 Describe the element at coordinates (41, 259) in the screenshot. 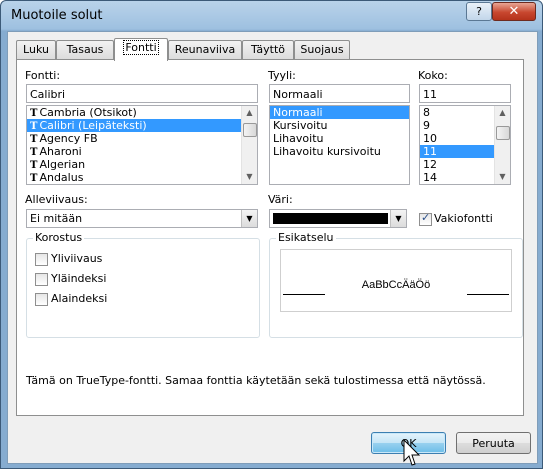

I see `strikethrough-checkbox` at that location.